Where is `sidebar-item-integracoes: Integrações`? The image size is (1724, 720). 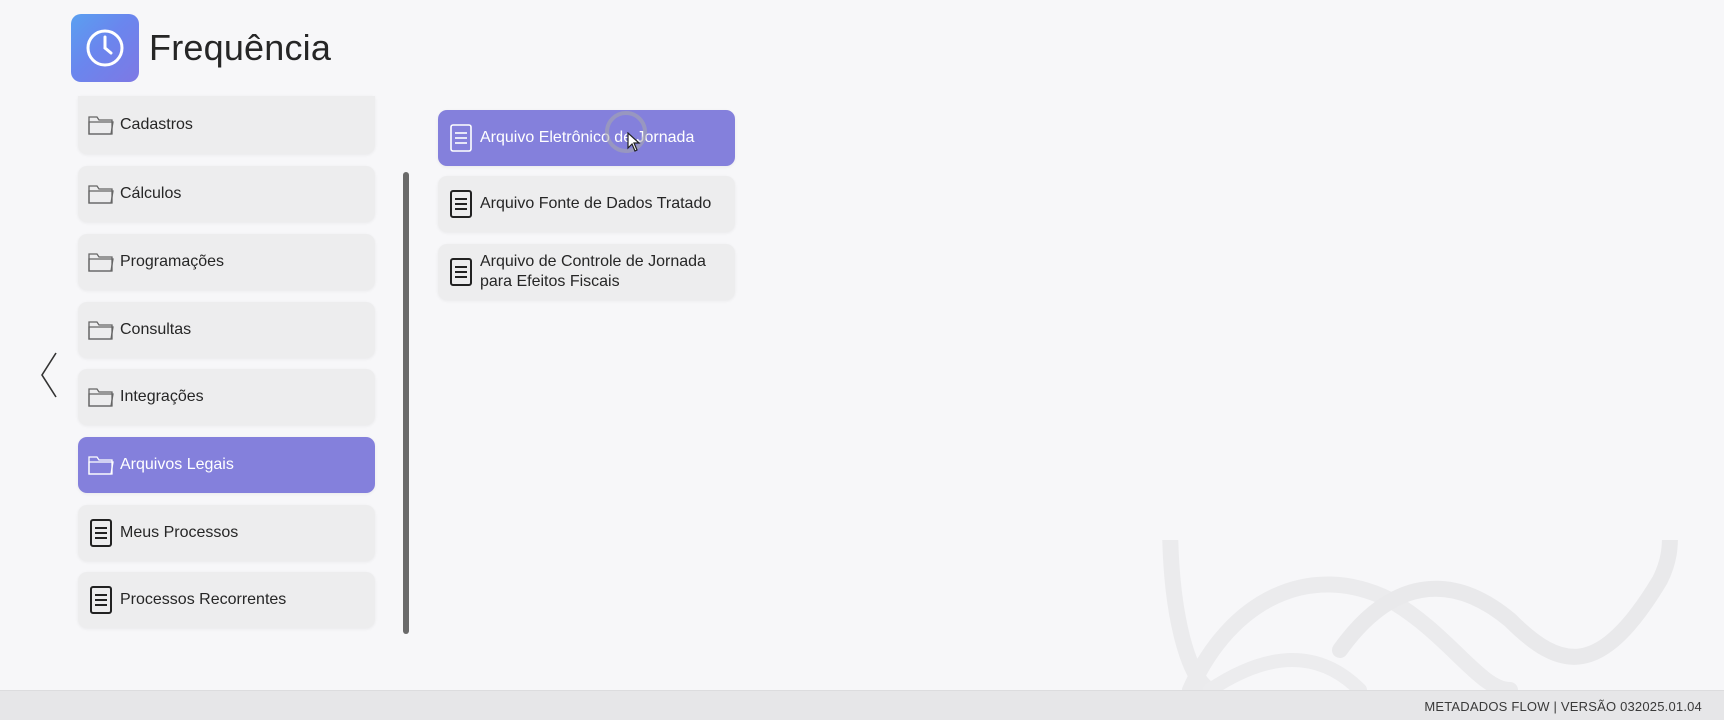 sidebar-item-integracoes: Integrações is located at coordinates (226, 397).